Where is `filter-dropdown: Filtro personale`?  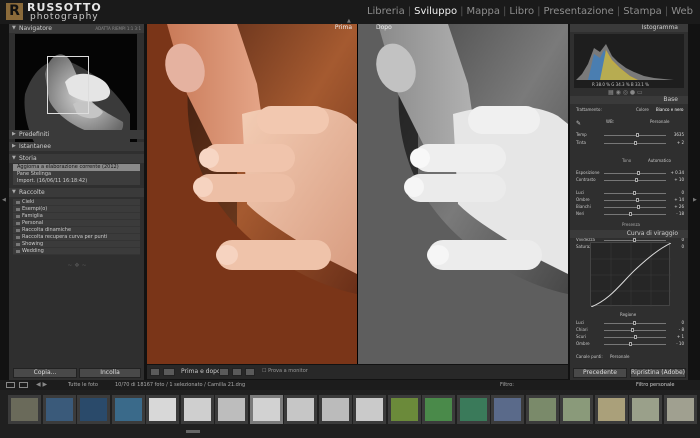 filter-dropdown: Filtro personale is located at coordinates (655, 385).